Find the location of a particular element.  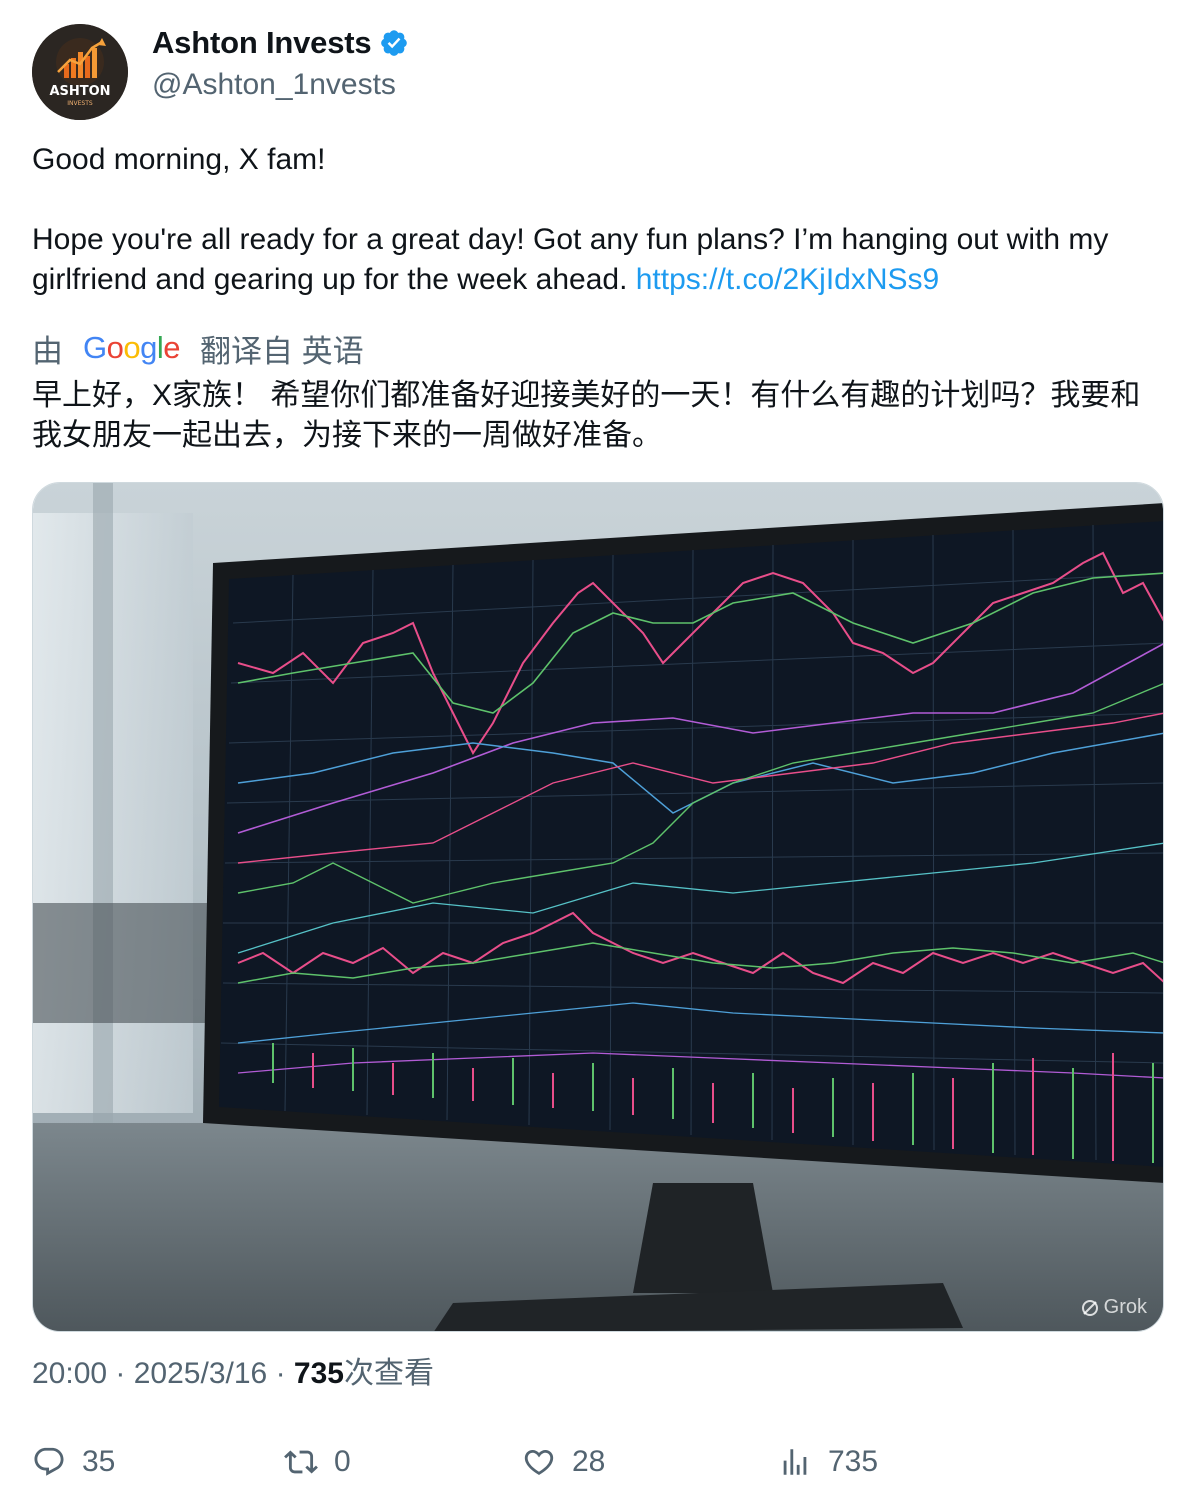

views-button: 735 is located at coordinates (828, 1462).